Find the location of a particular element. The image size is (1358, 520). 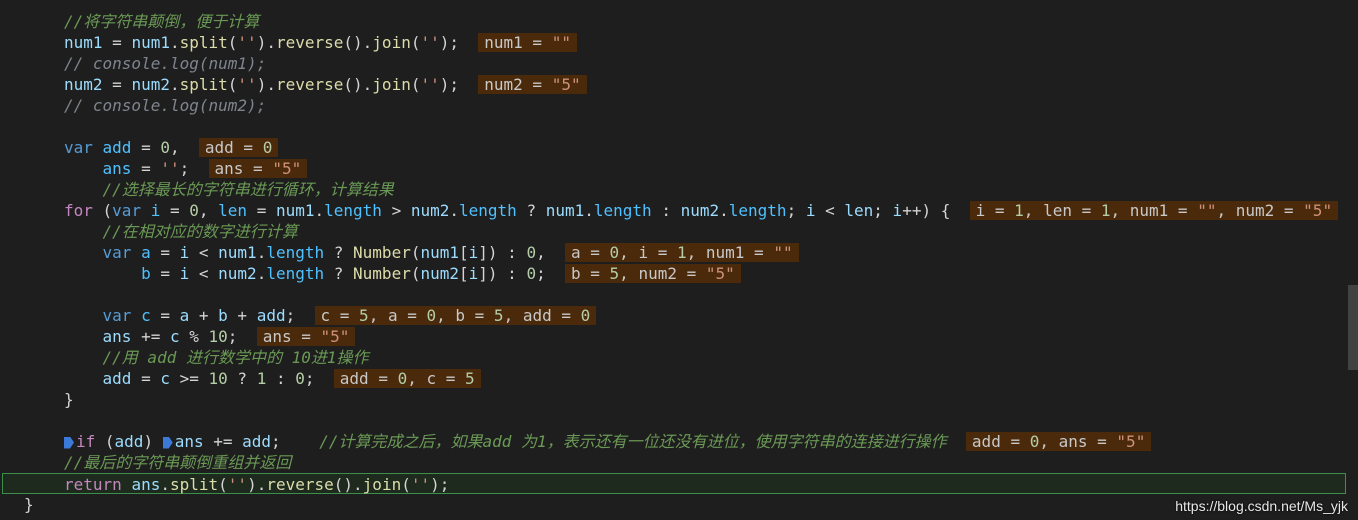

code-line: var add = 0, add = 0 is located at coordinates (673, 147).